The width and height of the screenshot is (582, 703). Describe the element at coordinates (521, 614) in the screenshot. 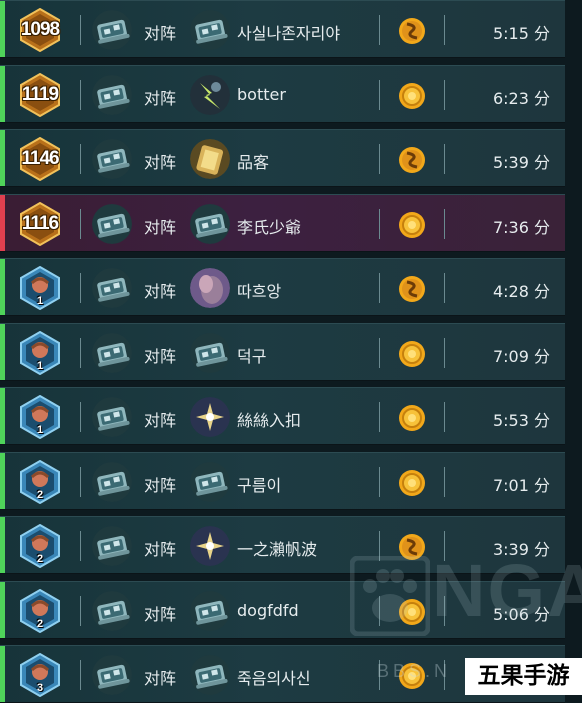

I see `match-duration: 5:06 分` at that location.